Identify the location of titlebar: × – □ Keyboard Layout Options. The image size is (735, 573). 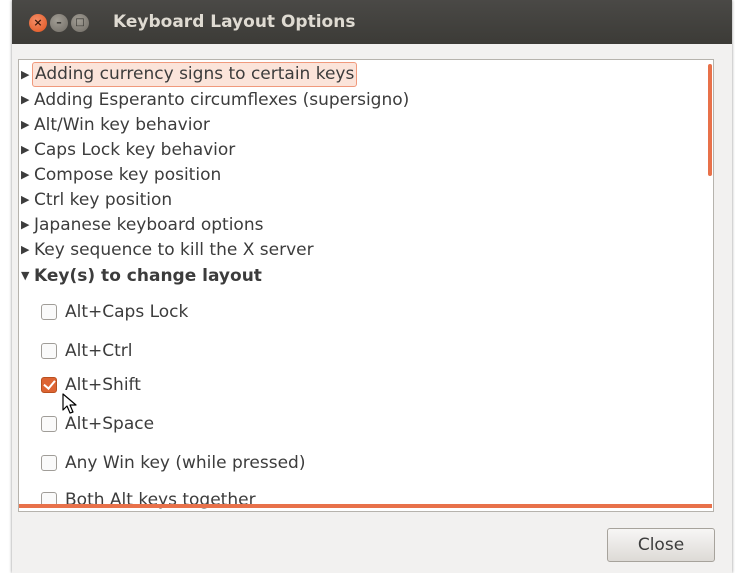
(372, 22).